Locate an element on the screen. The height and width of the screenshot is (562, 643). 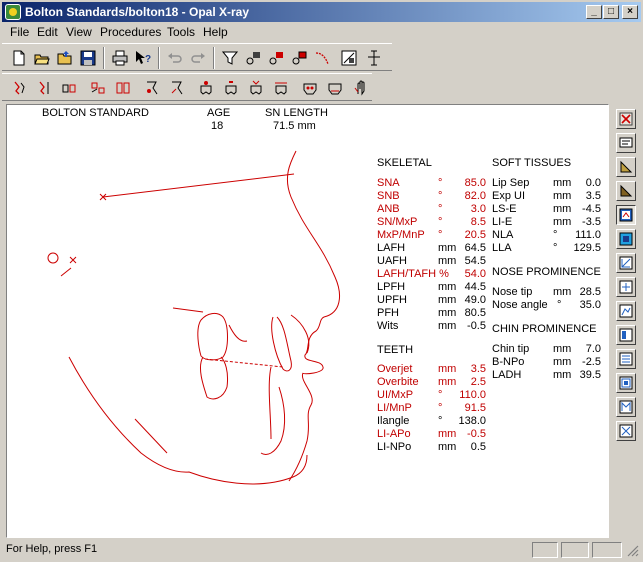
triangle-alt-button is located at coordinates (626, 191).